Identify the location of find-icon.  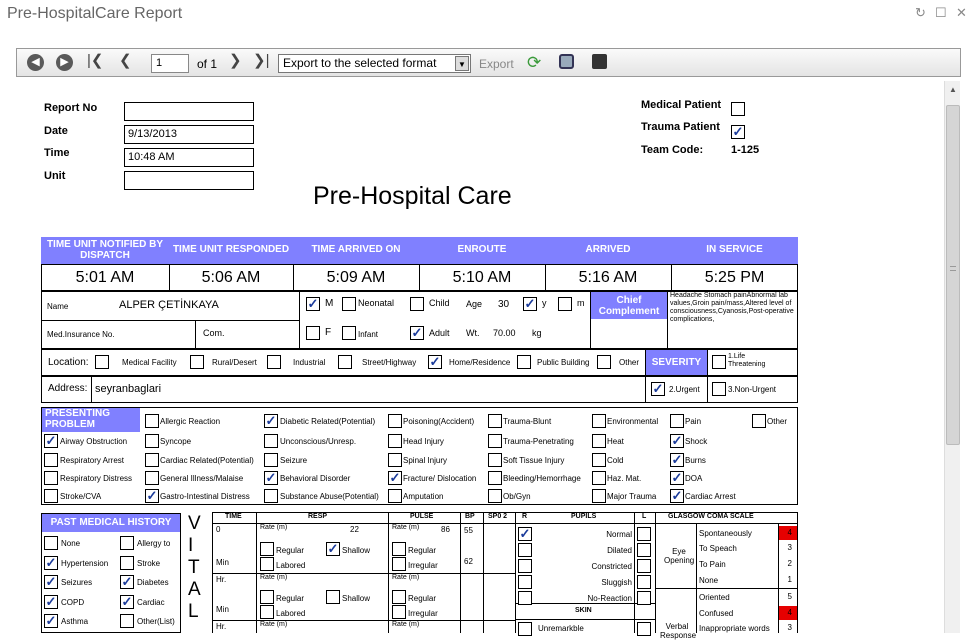
(566, 61).